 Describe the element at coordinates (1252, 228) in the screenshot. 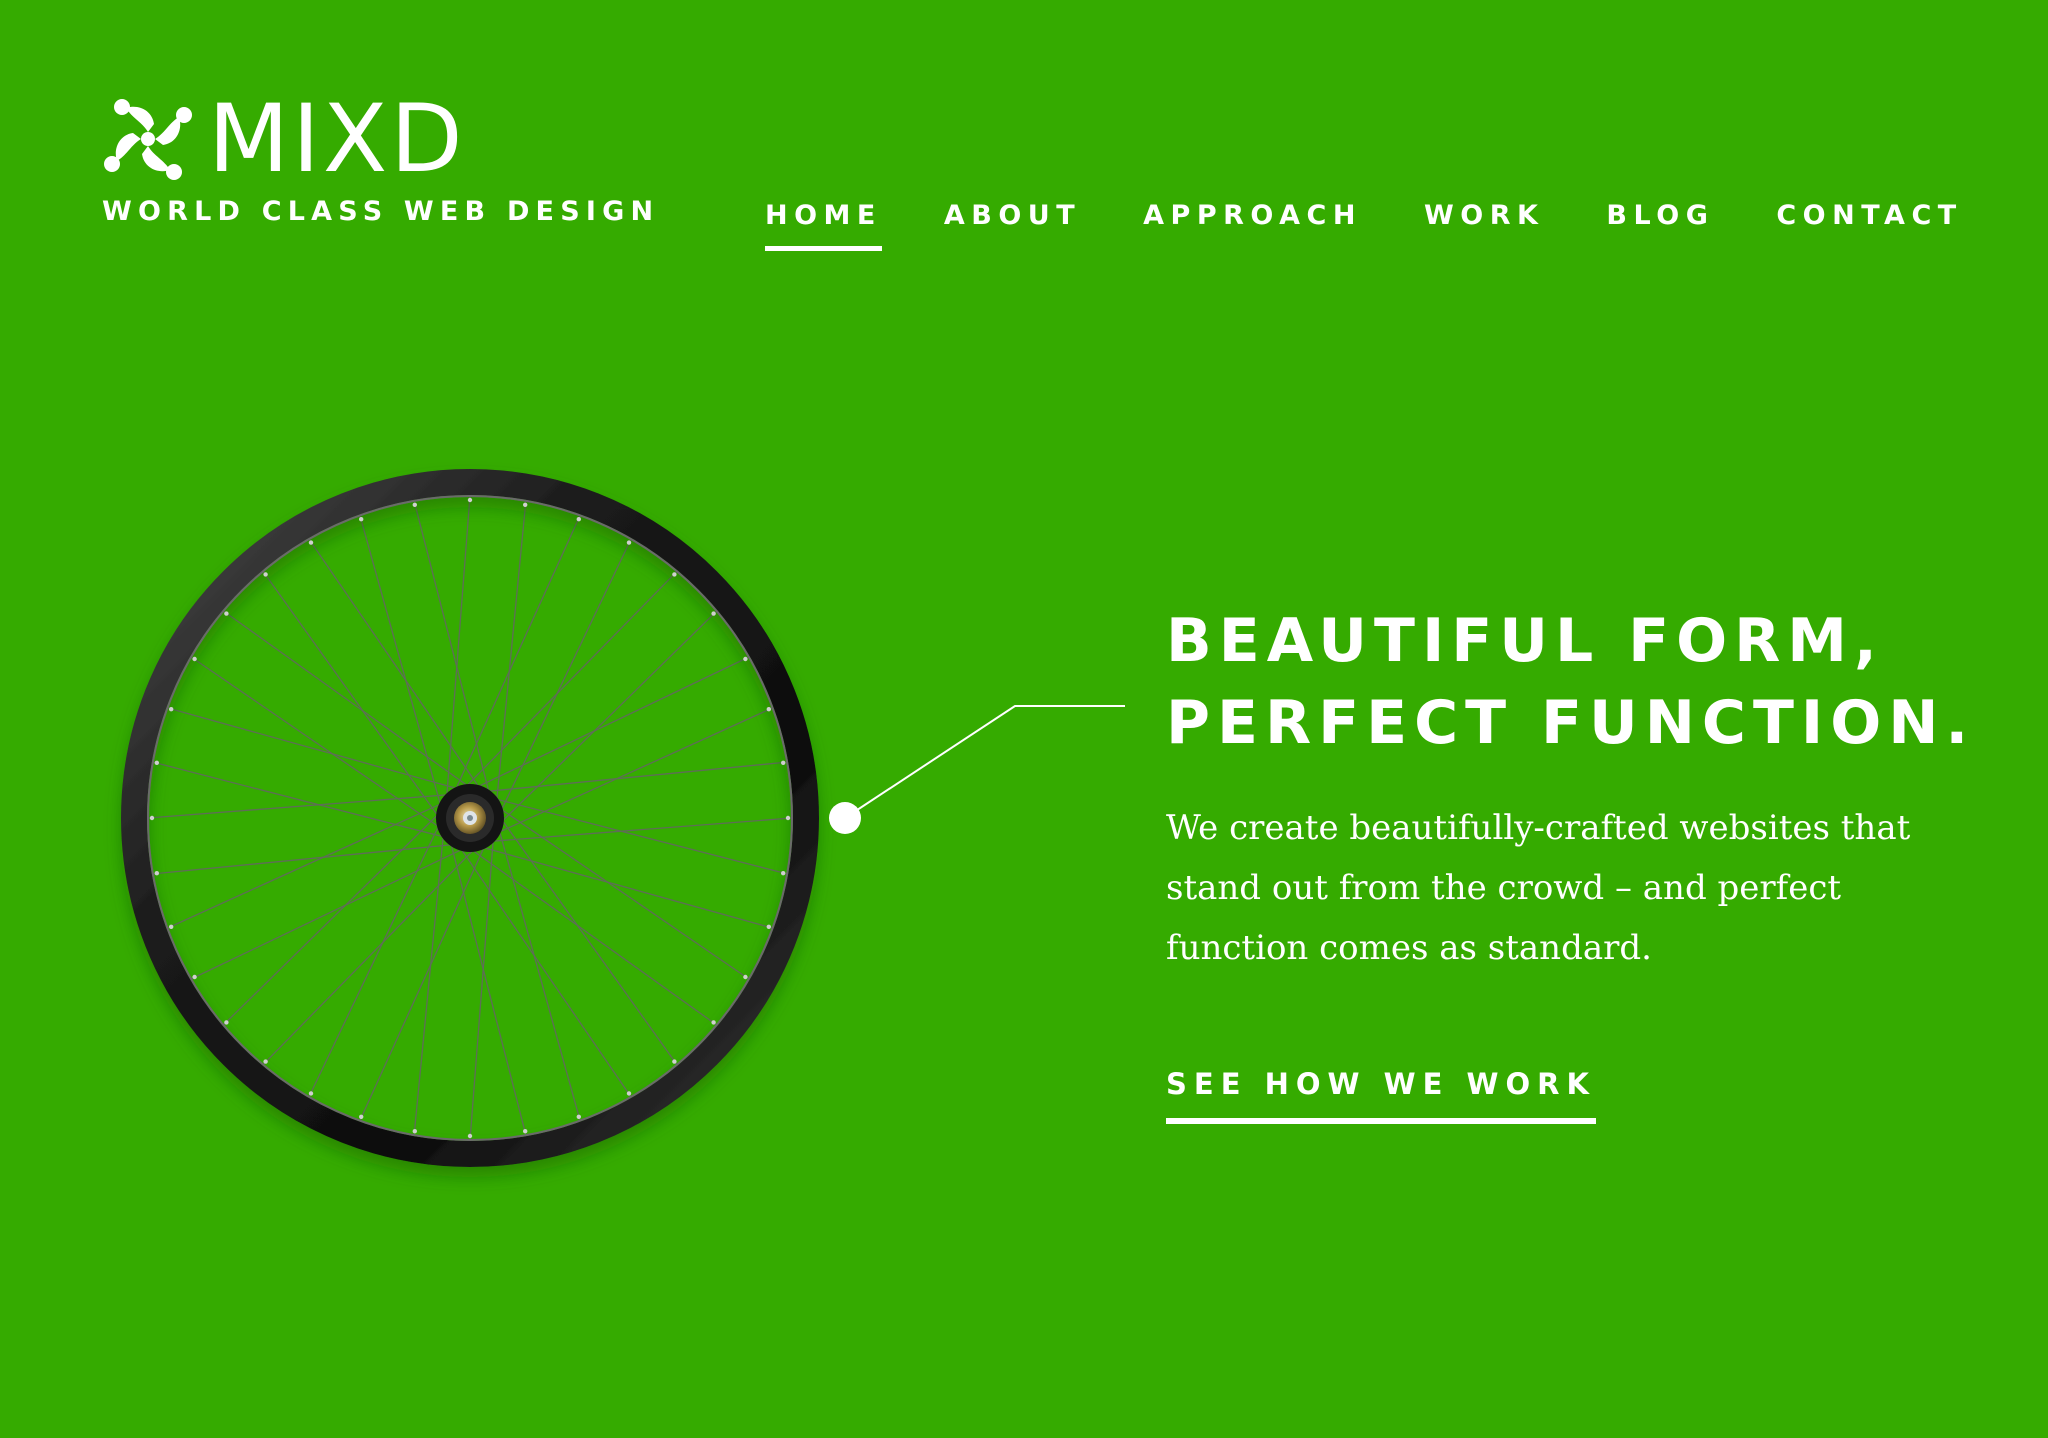

I see `nav-item-approach: APPROACH` at that location.